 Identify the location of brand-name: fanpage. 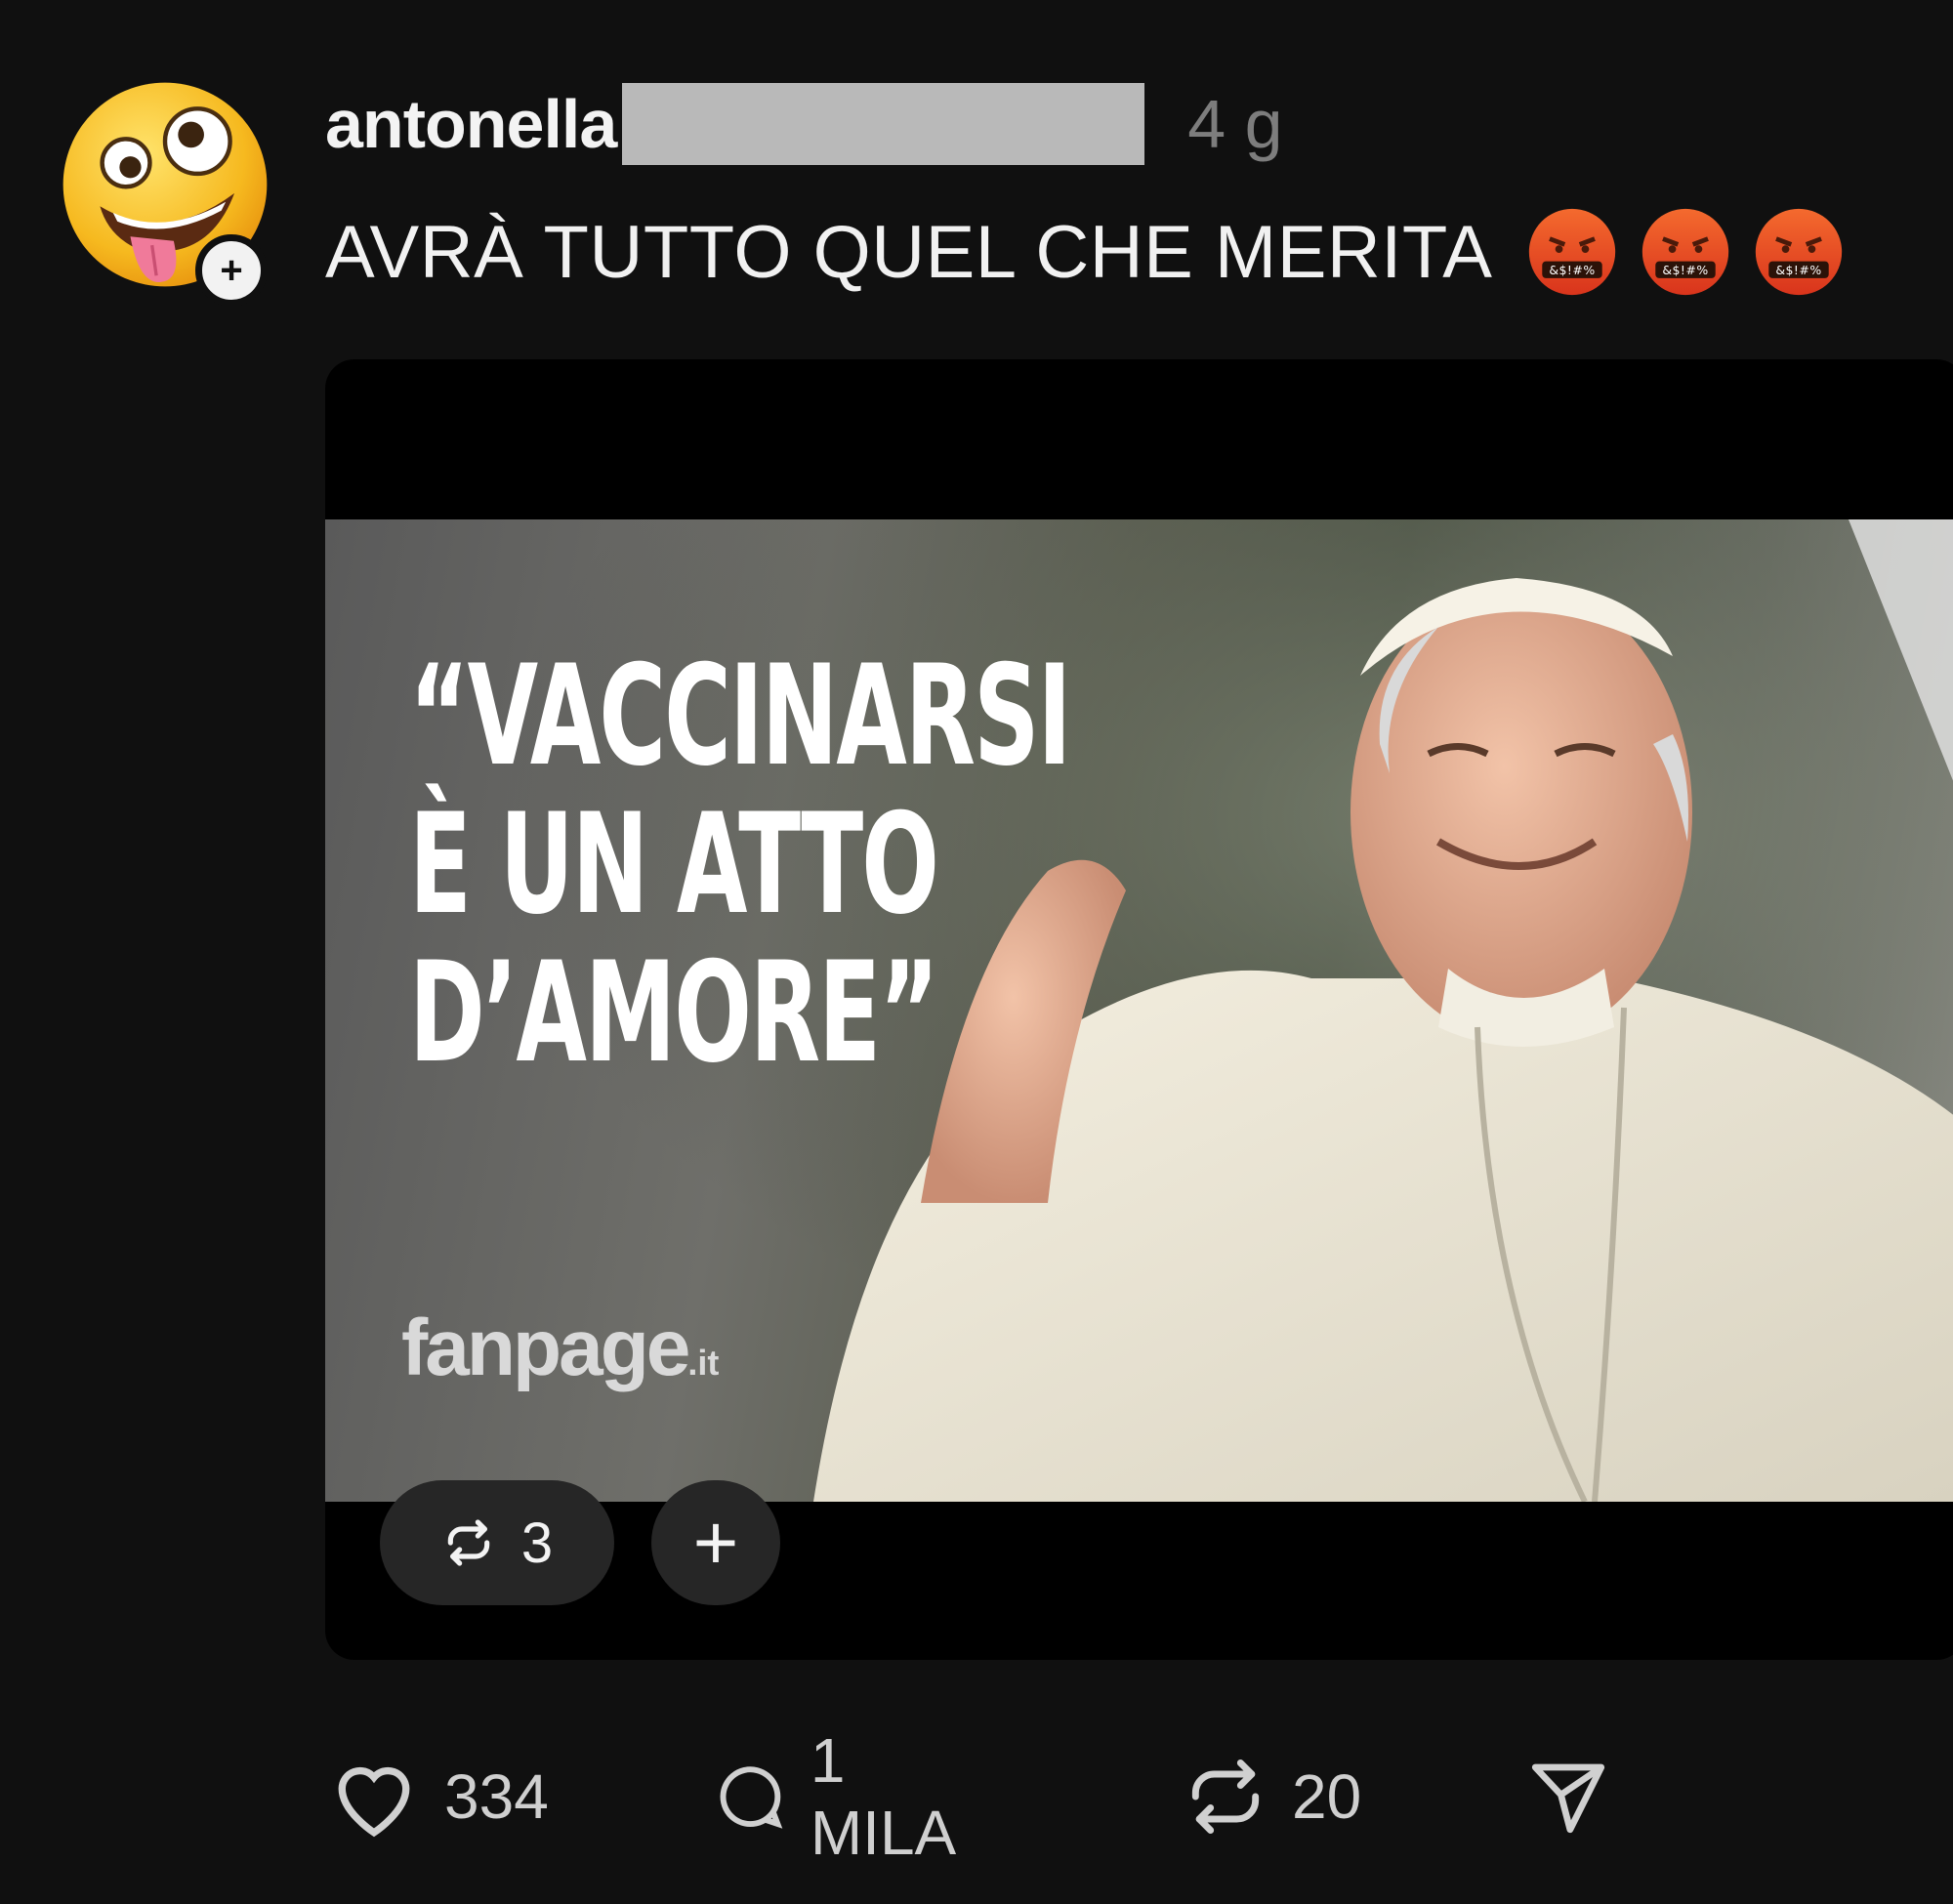
(545, 1348).